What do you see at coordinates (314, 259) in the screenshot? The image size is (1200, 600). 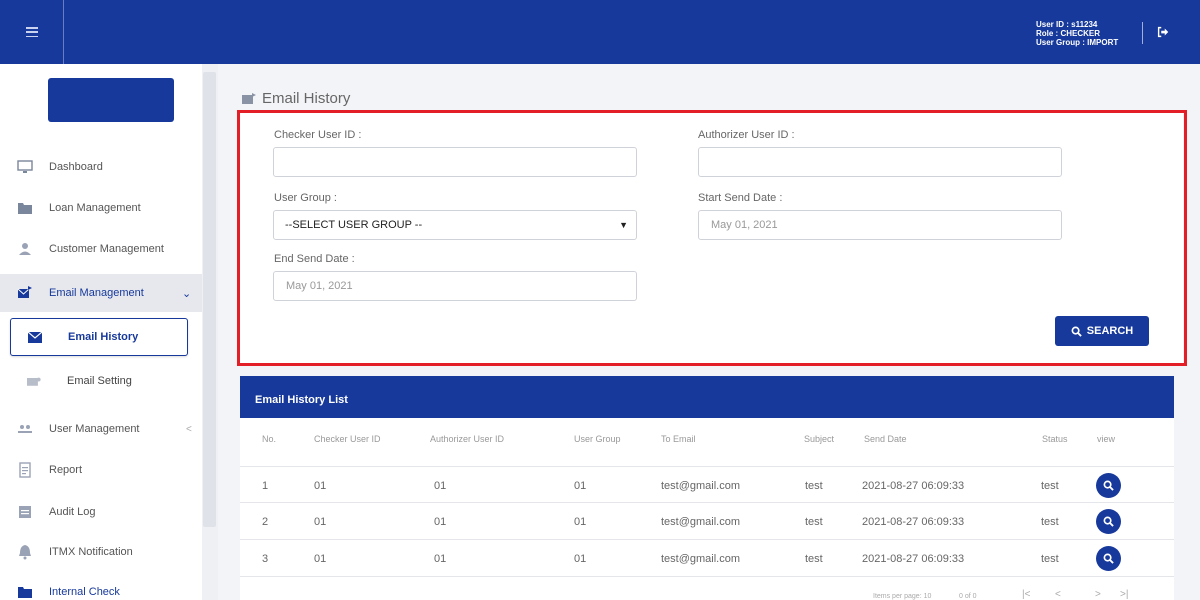 I see `end-send-date-label: End Send Date :` at bounding box center [314, 259].